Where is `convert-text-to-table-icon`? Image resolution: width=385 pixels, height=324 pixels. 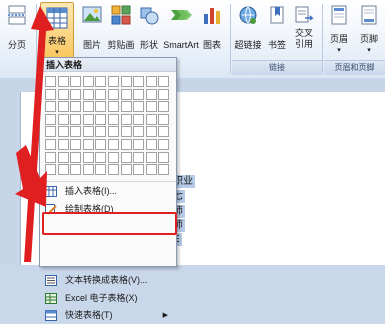 convert-text-to-table-icon is located at coordinates (51, 280).